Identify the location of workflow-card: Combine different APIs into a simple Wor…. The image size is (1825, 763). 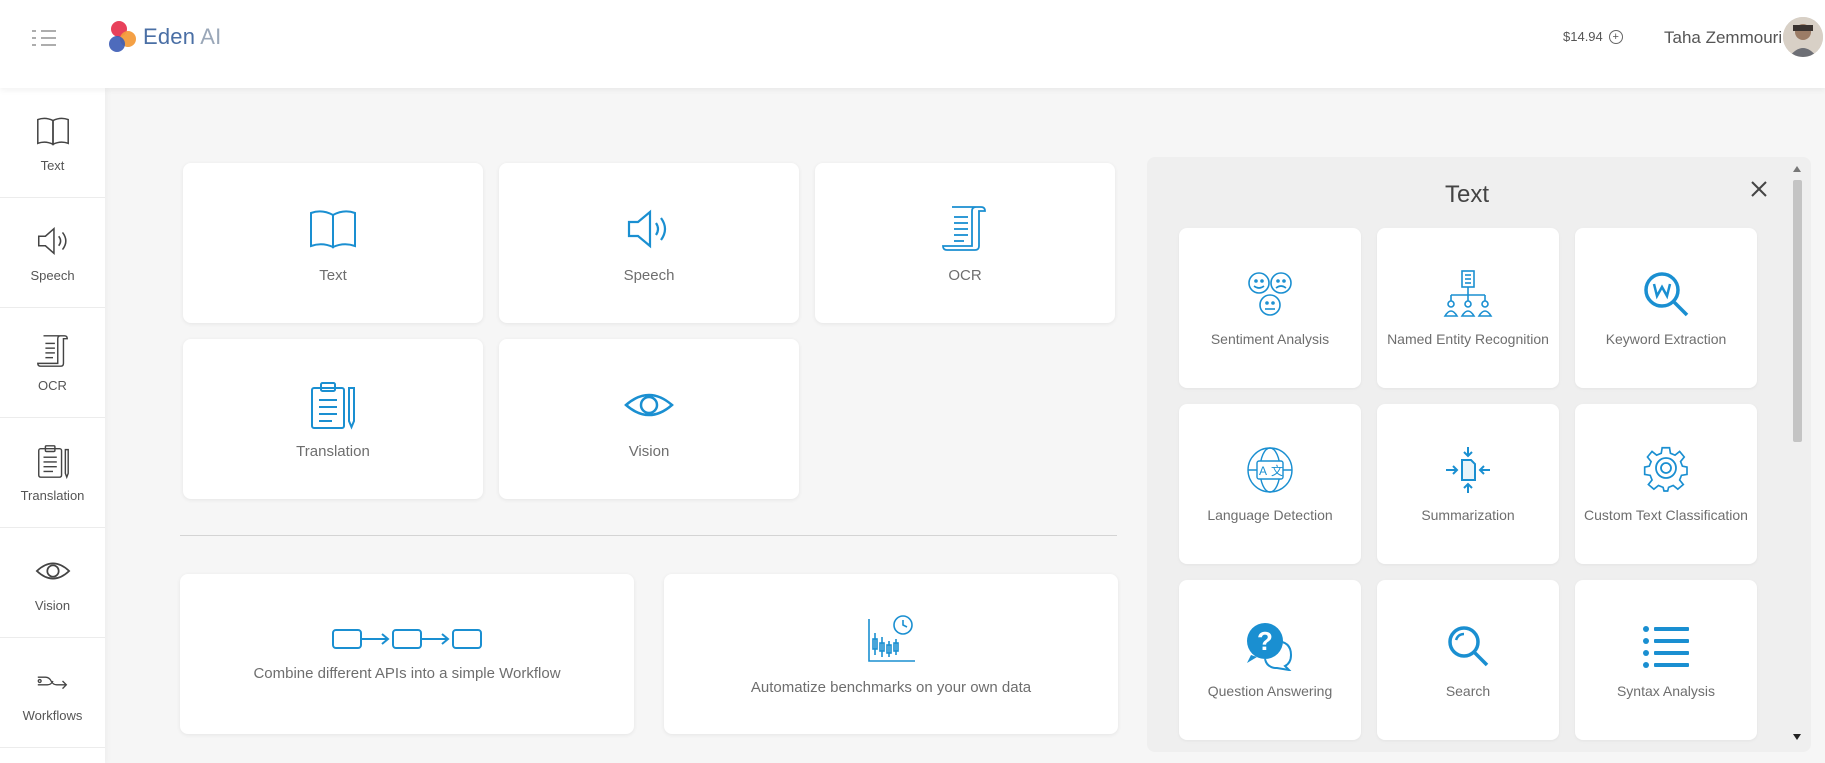
(407, 654).